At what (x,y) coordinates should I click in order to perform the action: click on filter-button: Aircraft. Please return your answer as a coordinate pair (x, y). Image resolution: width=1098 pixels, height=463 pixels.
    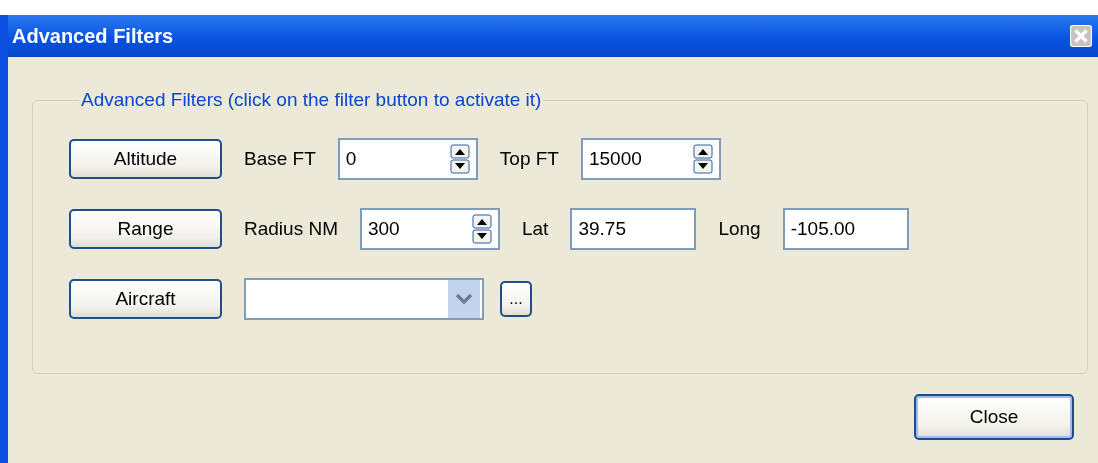
    Looking at the image, I should click on (145, 299).